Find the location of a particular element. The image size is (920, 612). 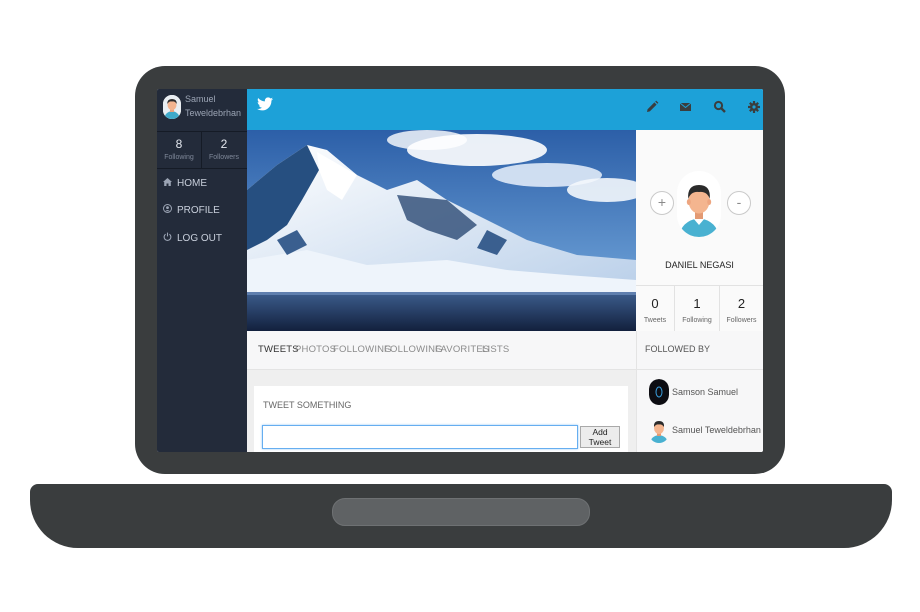

laptop-trackpad is located at coordinates (461, 512).